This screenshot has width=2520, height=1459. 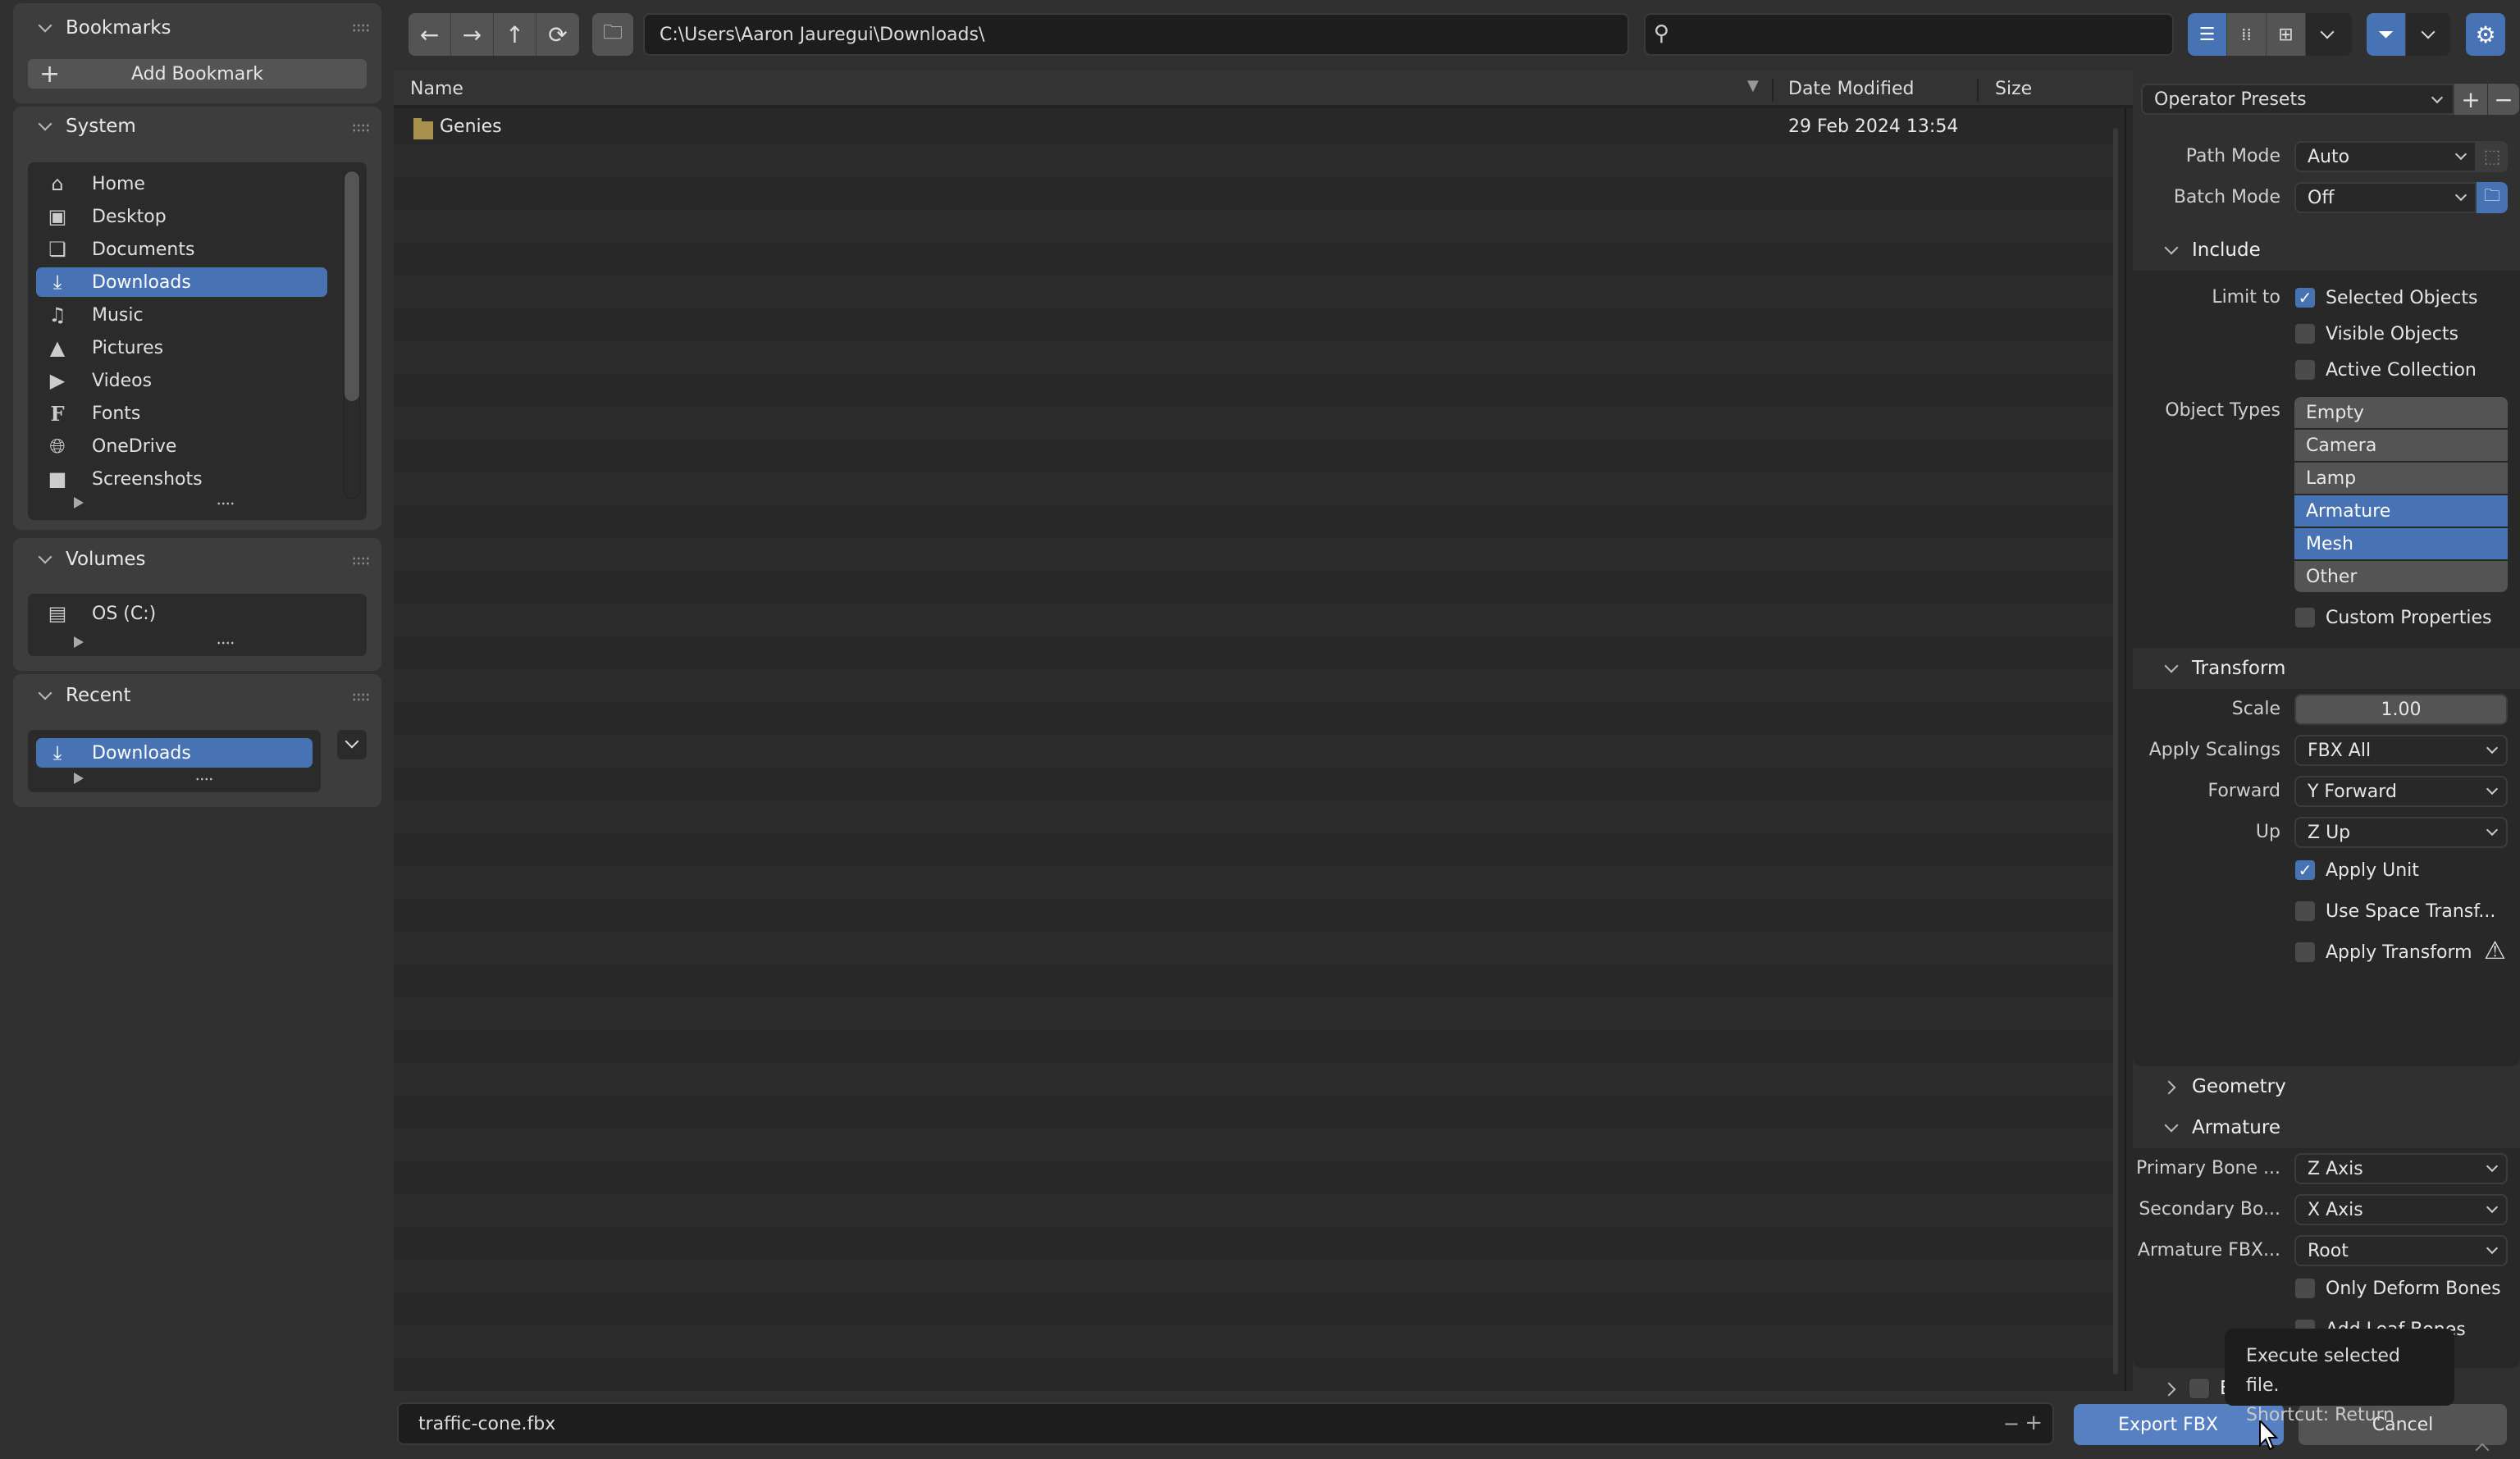 I want to click on bookmarks-header: Bookmarks, so click(x=105, y=28).